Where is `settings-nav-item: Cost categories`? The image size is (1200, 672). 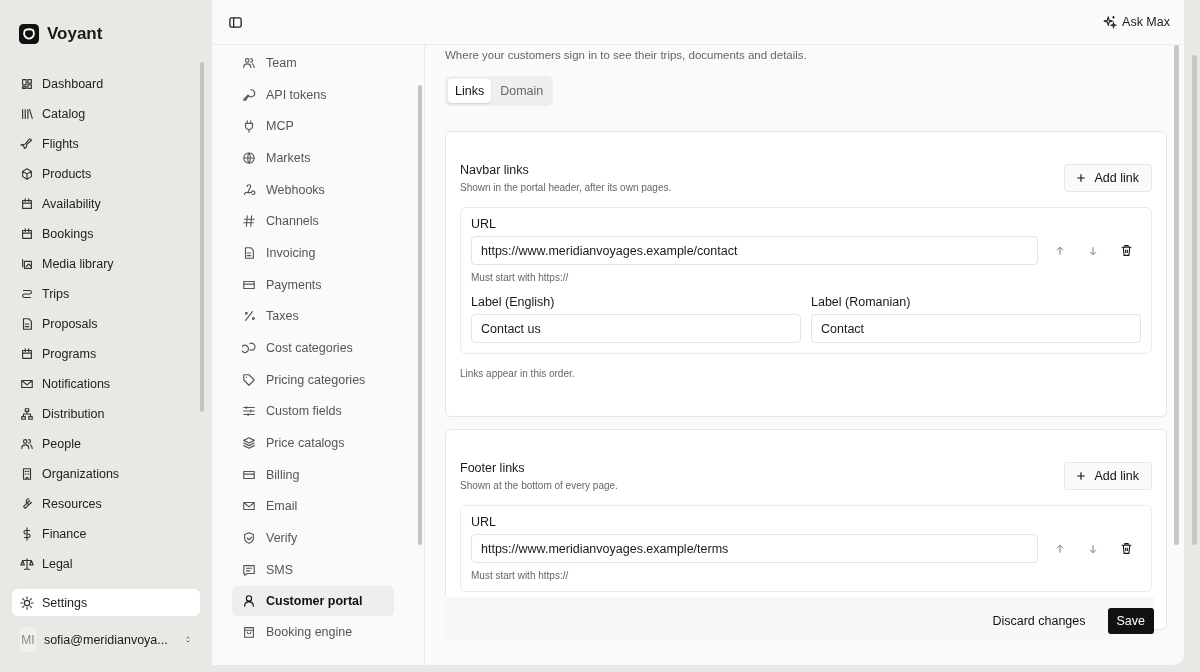 settings-nav-item: Cost categories is located at coordinates (313, 348).